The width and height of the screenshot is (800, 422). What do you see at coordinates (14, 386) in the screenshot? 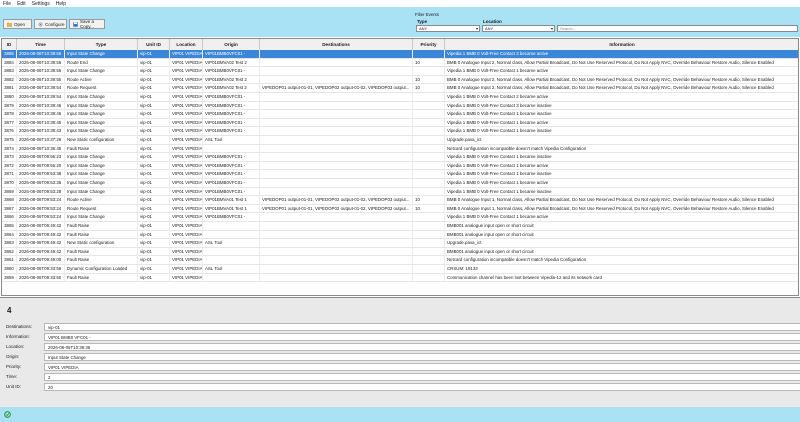
I see `detail-label: Unit ID:` at bounding box center [14, 386].